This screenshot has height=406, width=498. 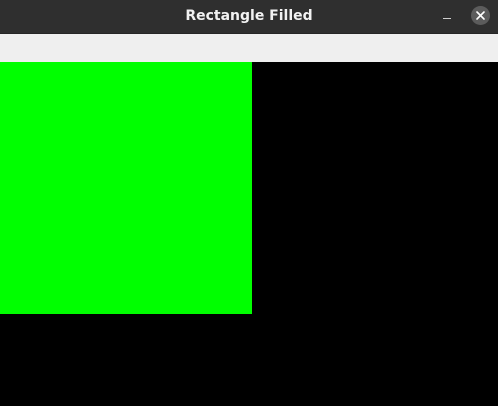 I want to click on minimize-icon, so click(x=447, y=18).